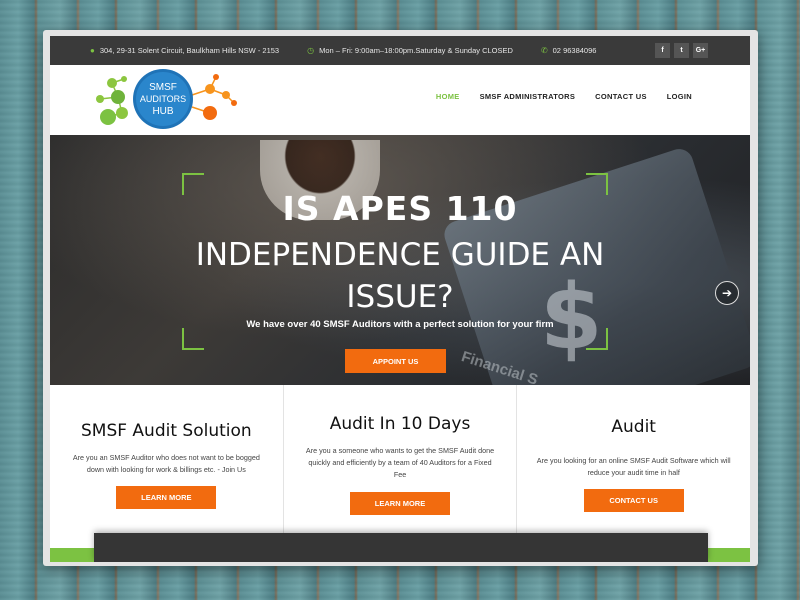  Describe the element at coordinates (400, 255) in the screenshot. I see `hero-title-line2-text: INDEPENDENCE GUIDE AN` at that location.